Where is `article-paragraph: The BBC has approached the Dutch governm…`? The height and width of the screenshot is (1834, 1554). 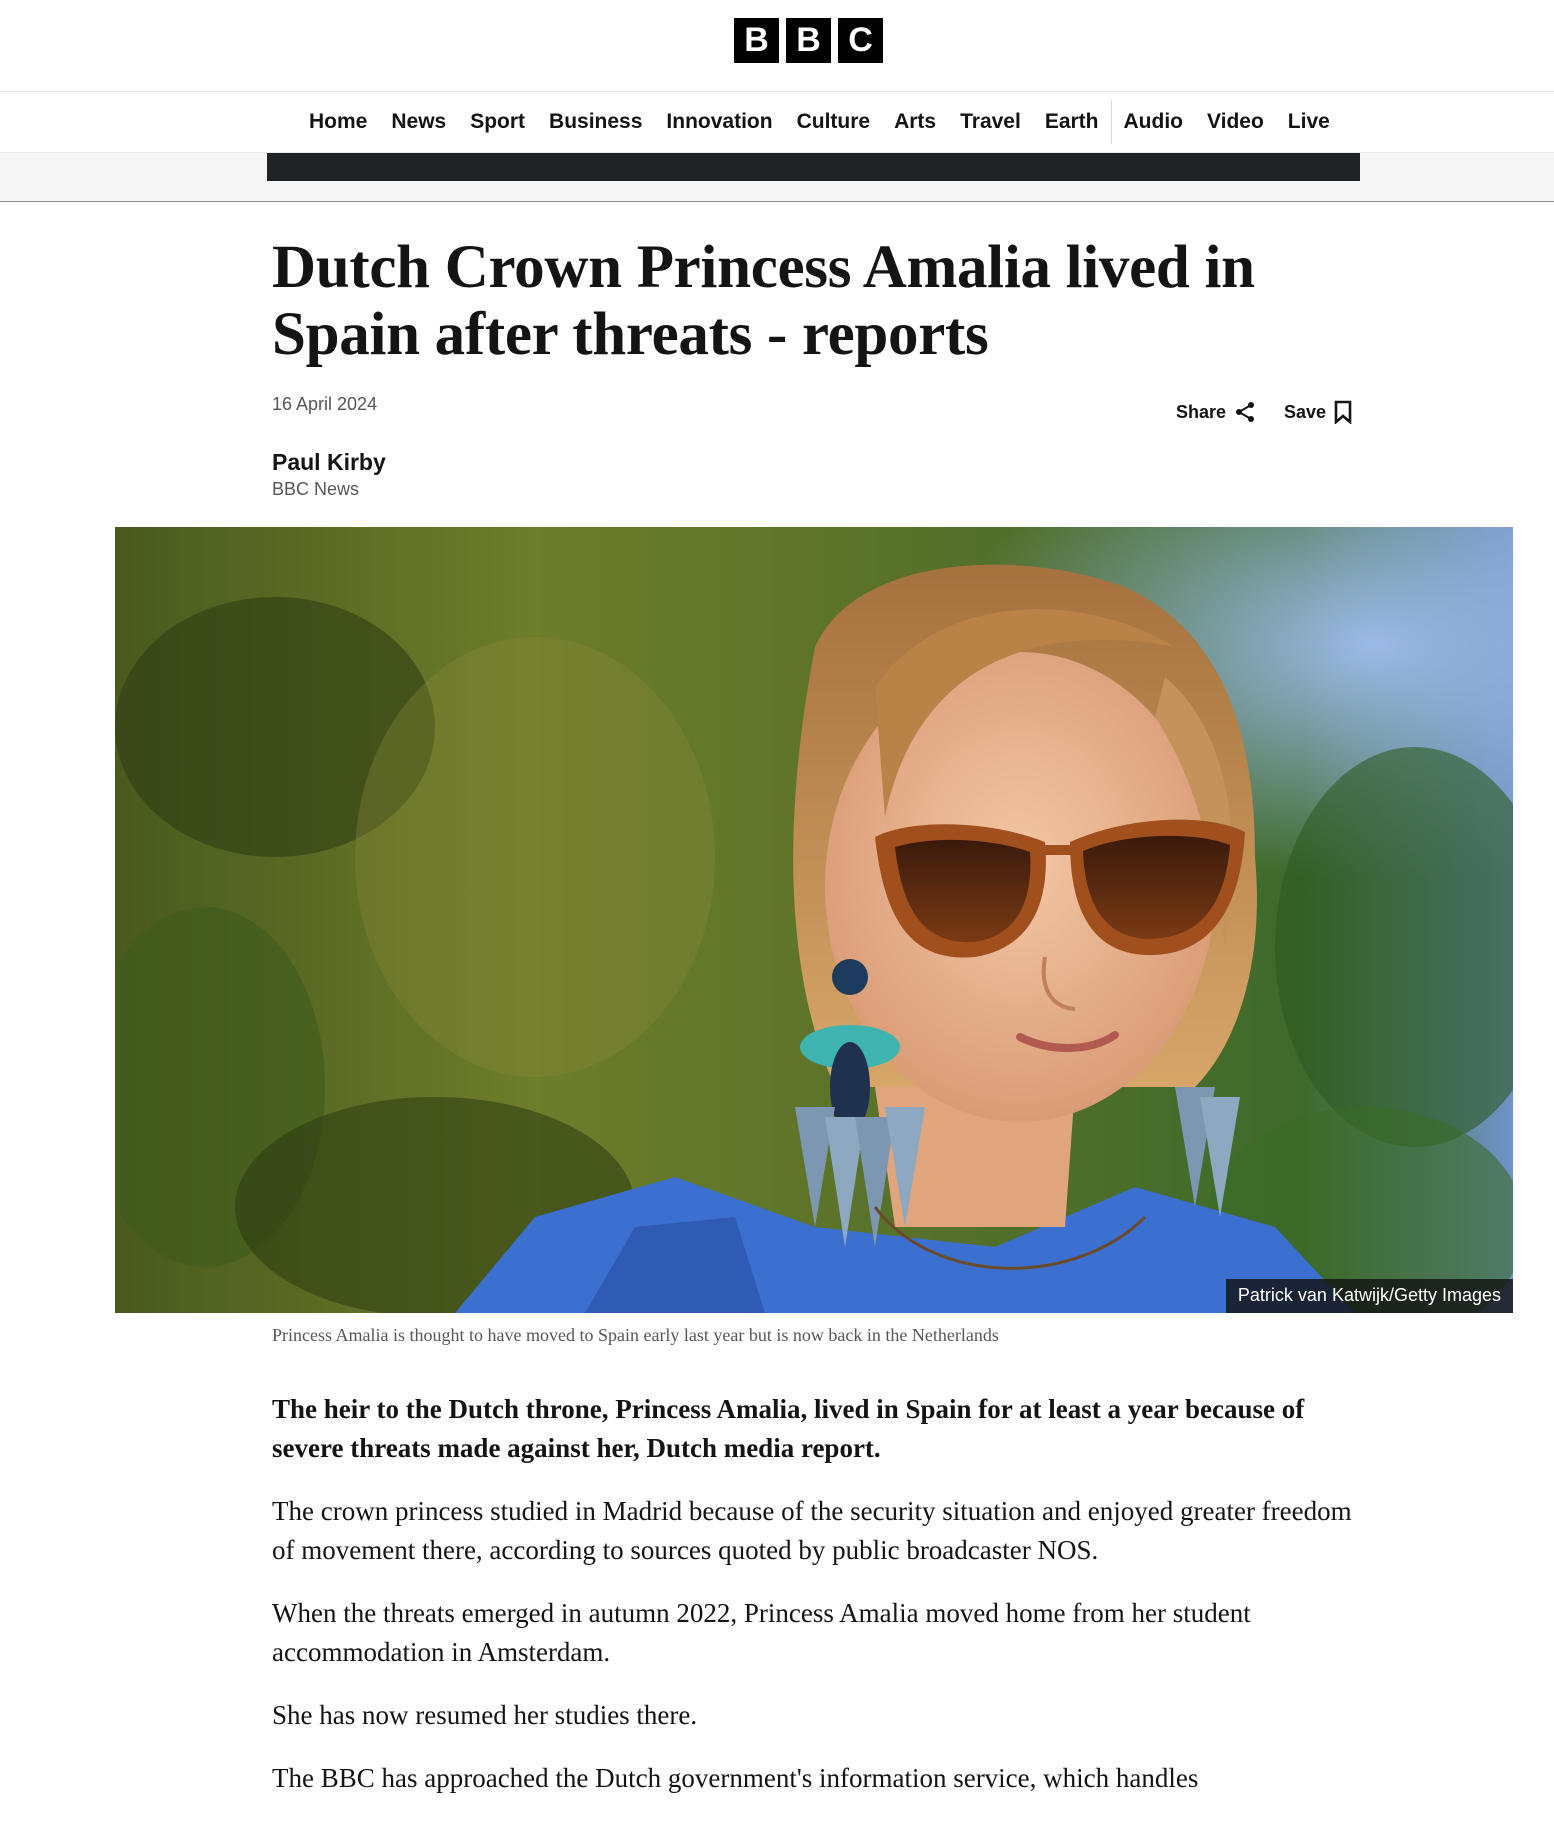
article-paragraph: The BBC has approached the Dutch governm… is located at coordinates (735, 1778).